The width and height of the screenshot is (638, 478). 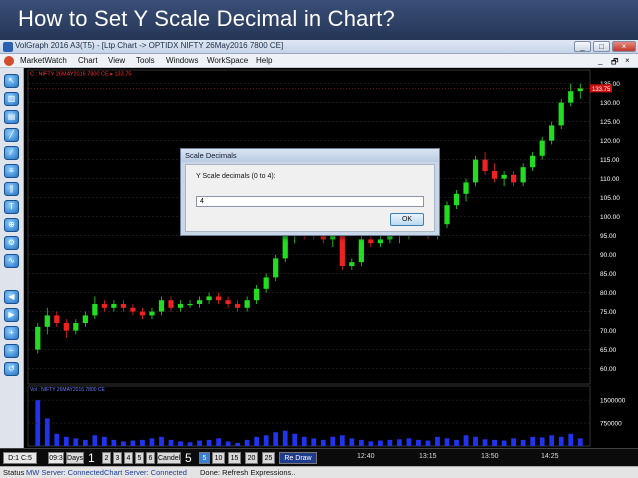 What do you see at coordinates (11, 153) in the screenshot?
I see `trendline-tool-icon: ⁄` at bounding box center [11, 153].